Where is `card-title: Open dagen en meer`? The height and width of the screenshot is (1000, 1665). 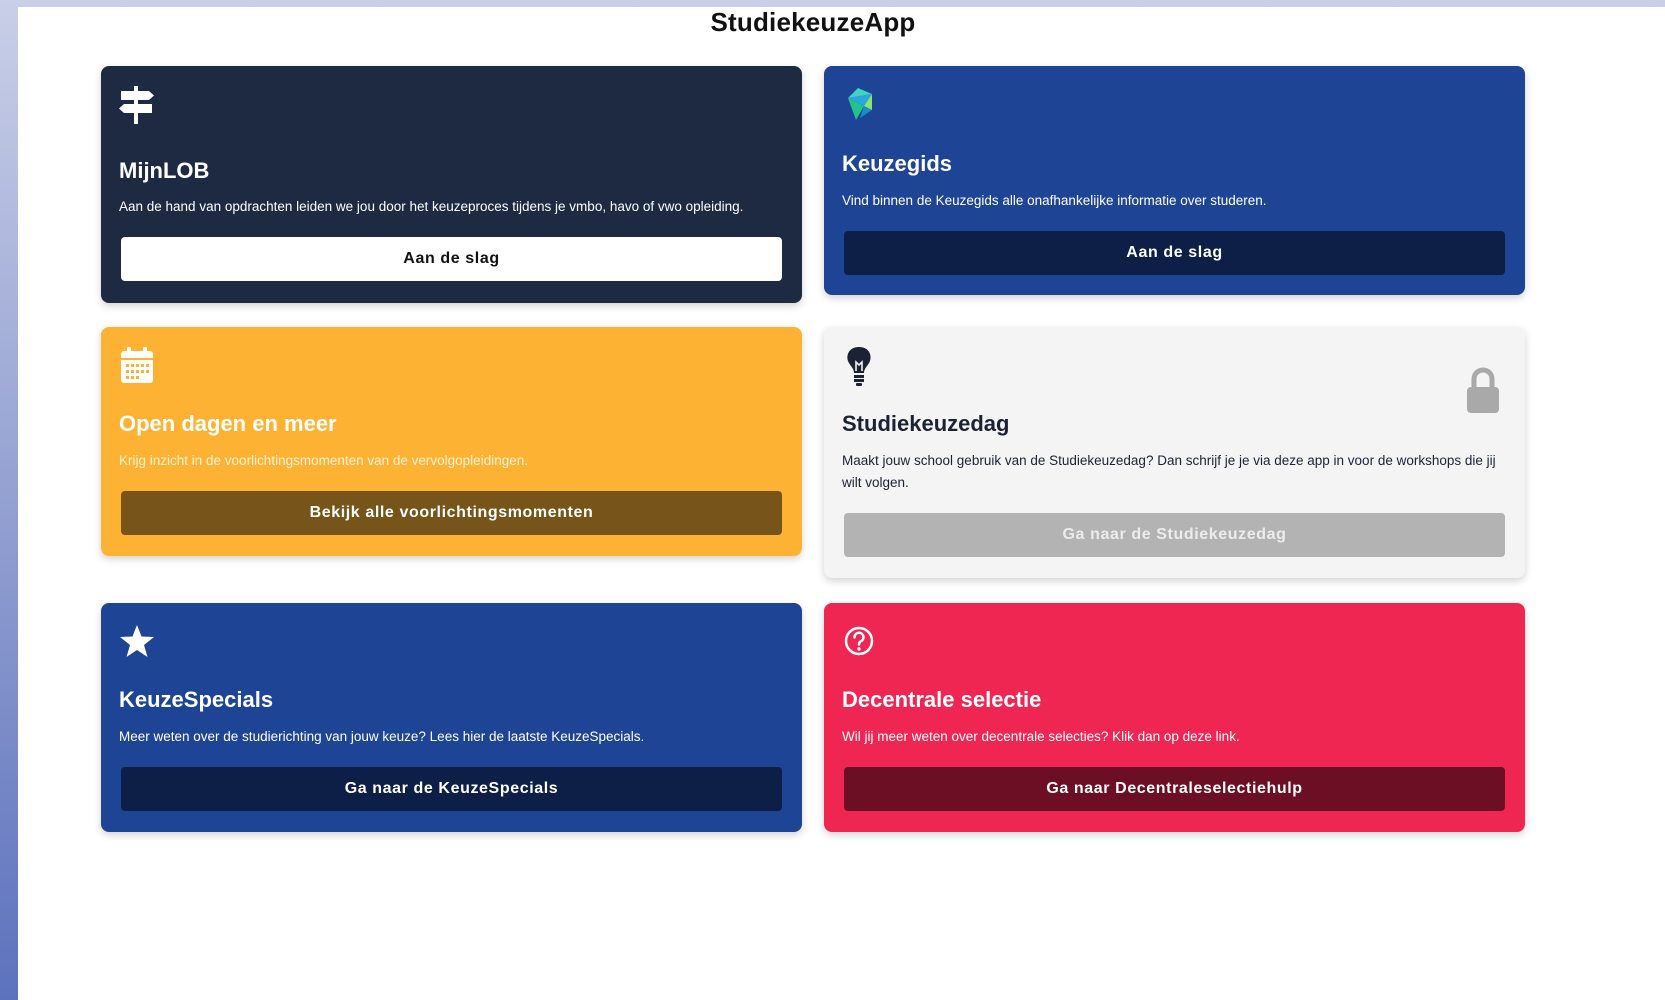 card-title: Open dagen en meer is located at coordinates (228, 423).